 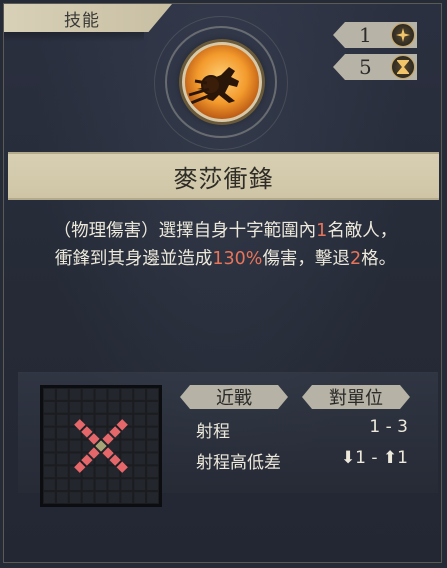 I want to click on hourglass-icon, so click(x=403, y=67).